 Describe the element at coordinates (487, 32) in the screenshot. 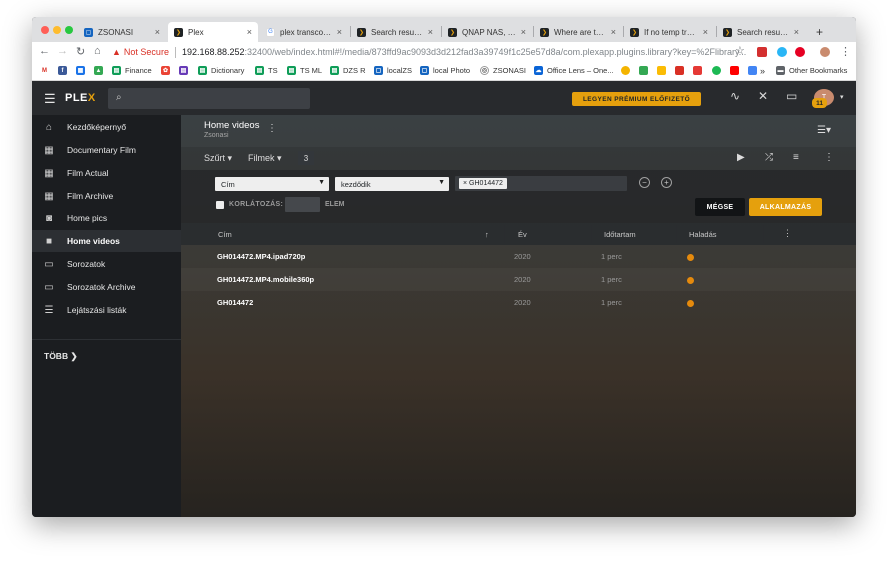

I see `tab-qnap-nas: ❯ QNAP NAS, usin ×` at that location.